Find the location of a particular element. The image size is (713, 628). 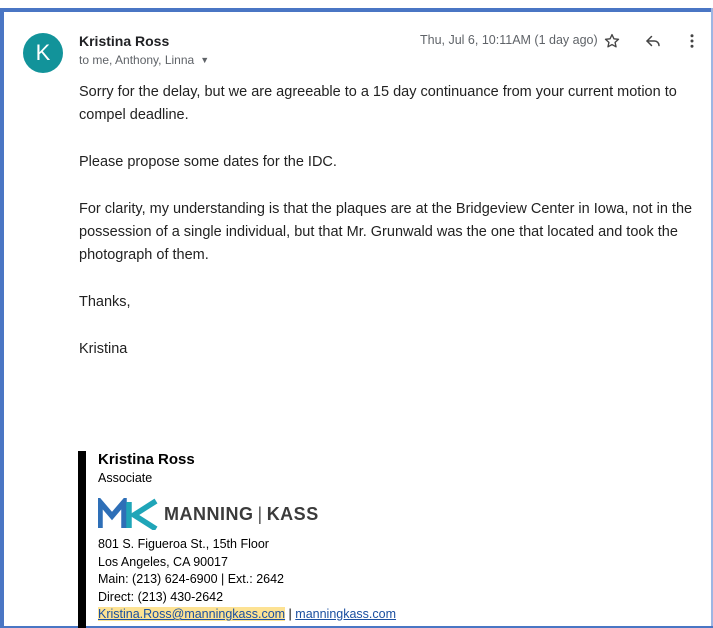

star-button is located at coordinates (612, 41).